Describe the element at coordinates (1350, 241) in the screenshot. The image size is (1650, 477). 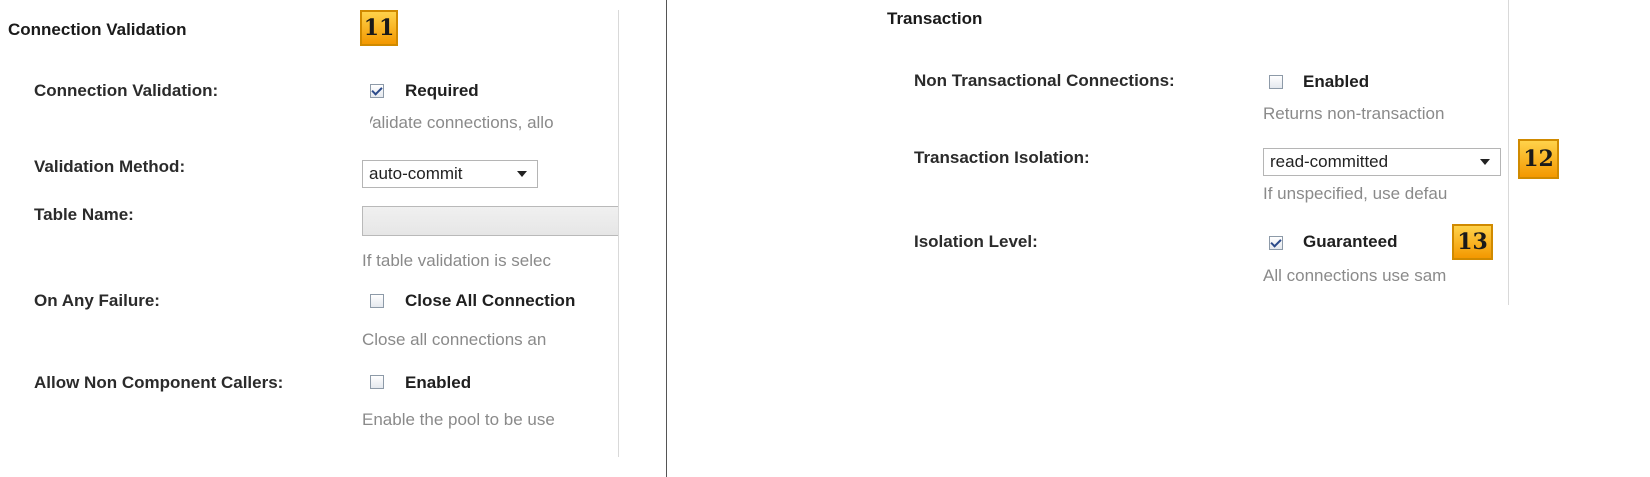
I see `isolation-level-checkbox-label: Guaranteed` at that location.